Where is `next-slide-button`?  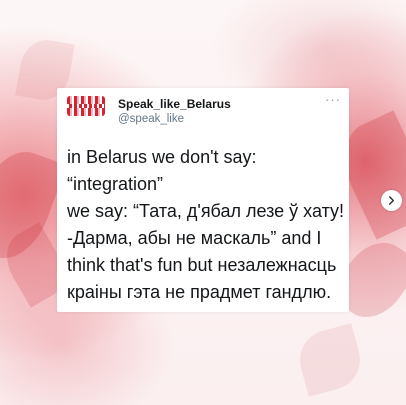 next-slide-button is located at coordinates (391, 200).